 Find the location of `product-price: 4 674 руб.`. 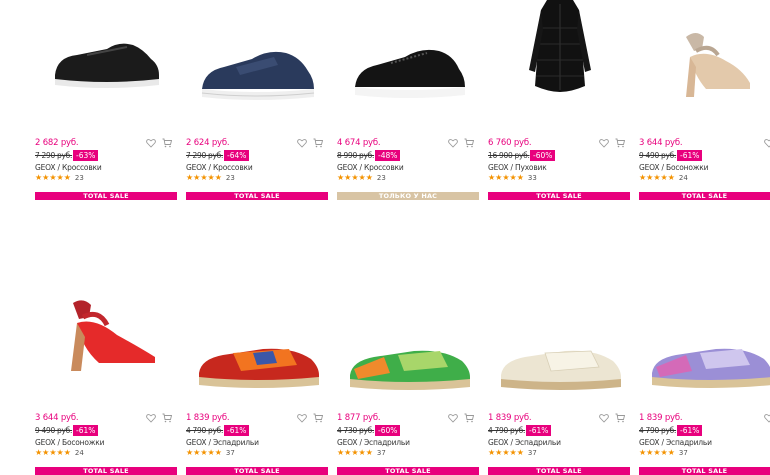

product-price: 4 674 руб. is located at coordinates (359, 143).